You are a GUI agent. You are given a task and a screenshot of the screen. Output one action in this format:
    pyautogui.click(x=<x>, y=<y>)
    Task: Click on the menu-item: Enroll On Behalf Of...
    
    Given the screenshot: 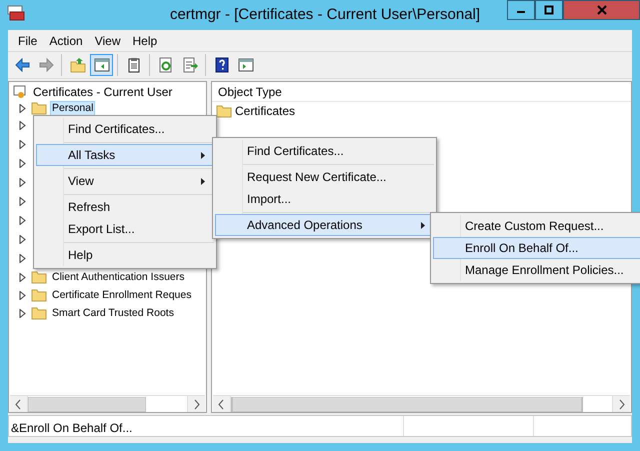 What is the action you would take?
    pyautogui.click(x=536, y=248)
    